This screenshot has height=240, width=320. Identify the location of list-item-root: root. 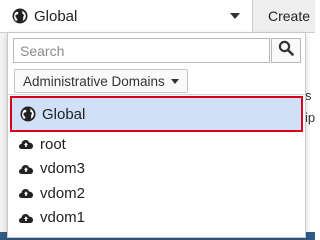
(156, 144).